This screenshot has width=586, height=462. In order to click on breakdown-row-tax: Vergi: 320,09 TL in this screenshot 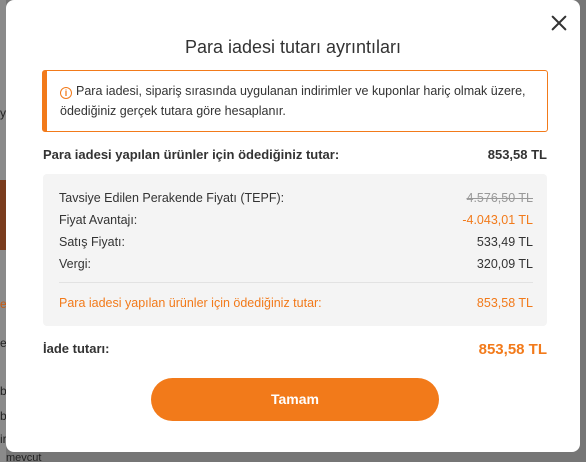, I will do `click(296, 264)`.